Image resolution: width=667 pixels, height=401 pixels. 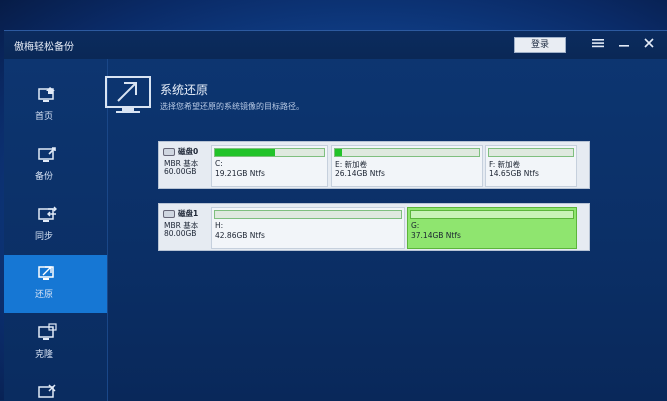 I want to click on title-bar: 傲梅轻松备份 登录, so click(x=335, y=45).